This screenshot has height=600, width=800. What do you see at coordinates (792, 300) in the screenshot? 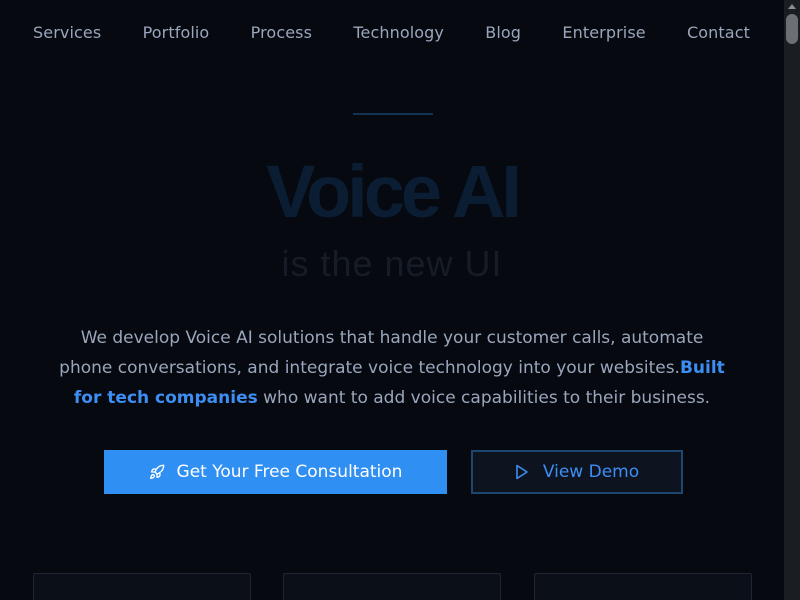
I see `vertical-scrollbar` at bounding box center [792, 300].